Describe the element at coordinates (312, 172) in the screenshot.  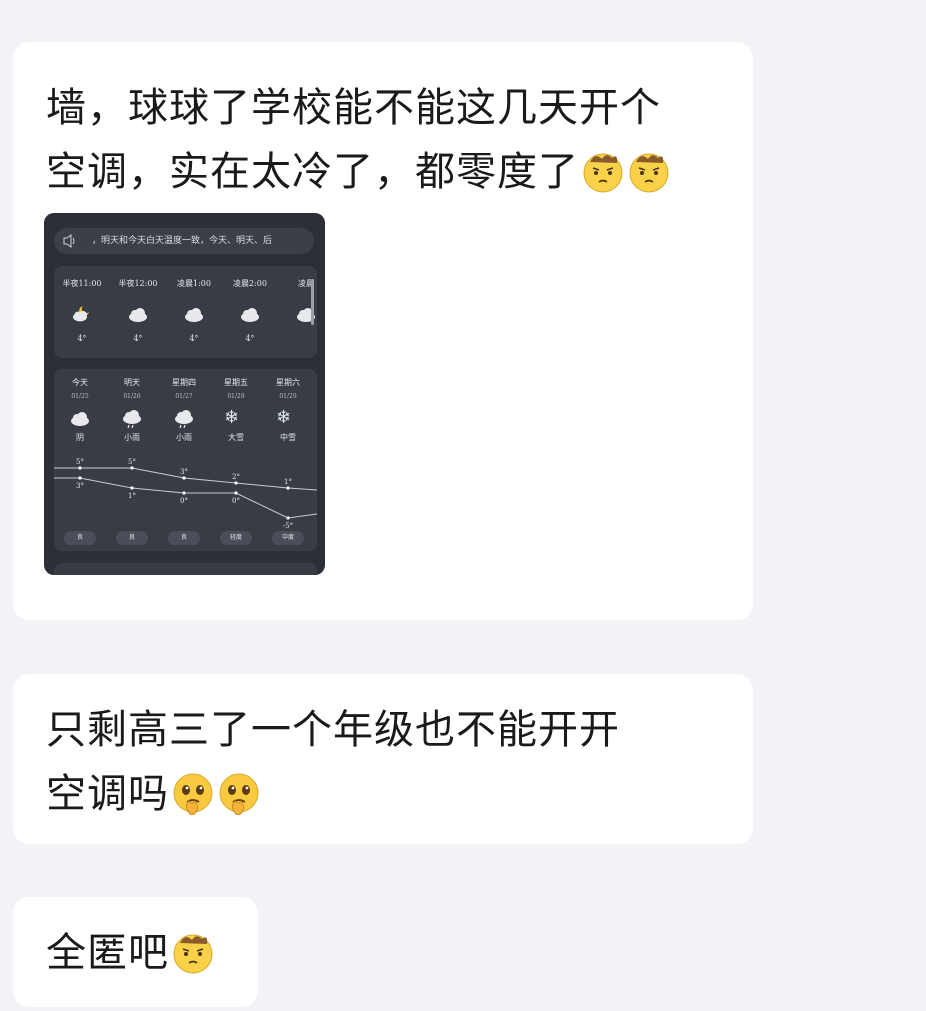
I see `message-line-text: 空调，实在太冷了，都零度了` at that location.